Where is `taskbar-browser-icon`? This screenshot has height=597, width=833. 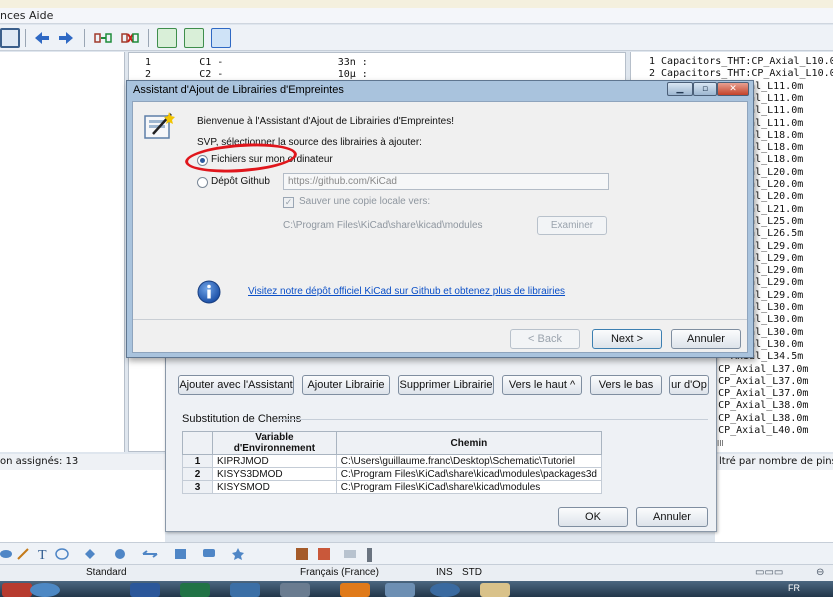 taskbar-browser-icon is located at coordinates (45, 590).